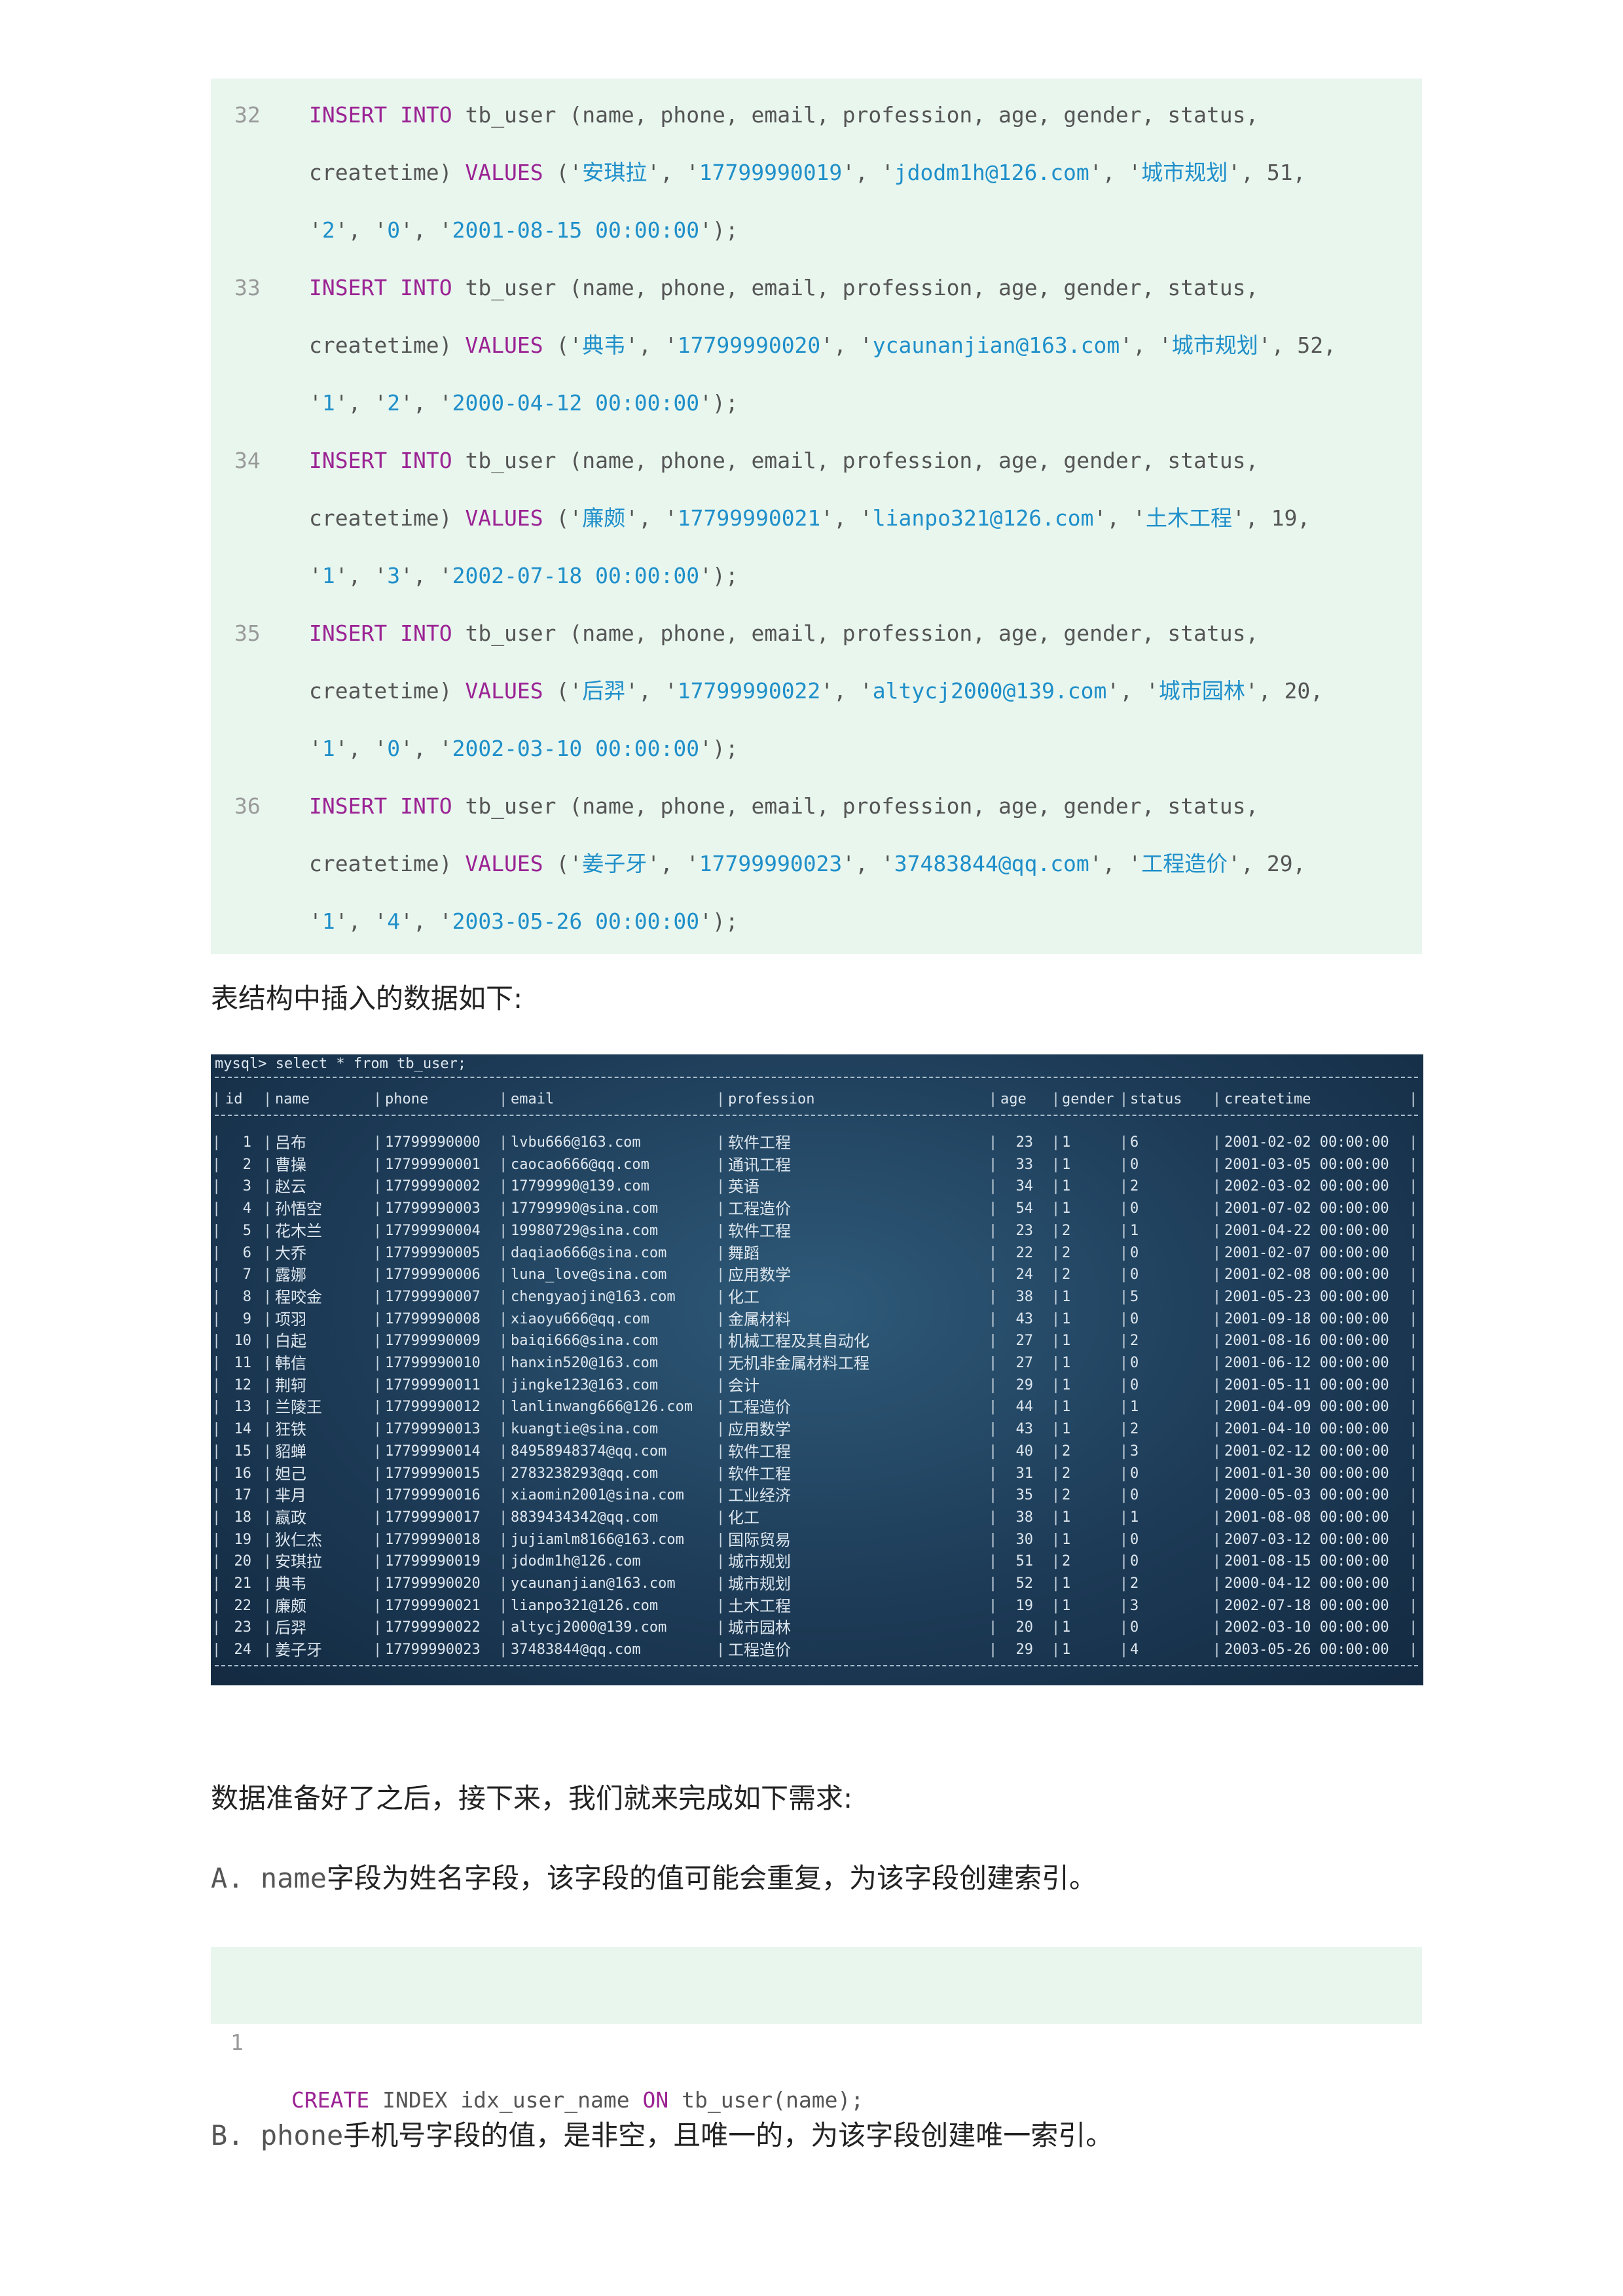 Image resolution: width=1623 pixels, height=2296 pixels. What do you see at coordinates (243, 1561) in the screenshot?
I see `table-cell: 20` at bounding box center [243, 1561].